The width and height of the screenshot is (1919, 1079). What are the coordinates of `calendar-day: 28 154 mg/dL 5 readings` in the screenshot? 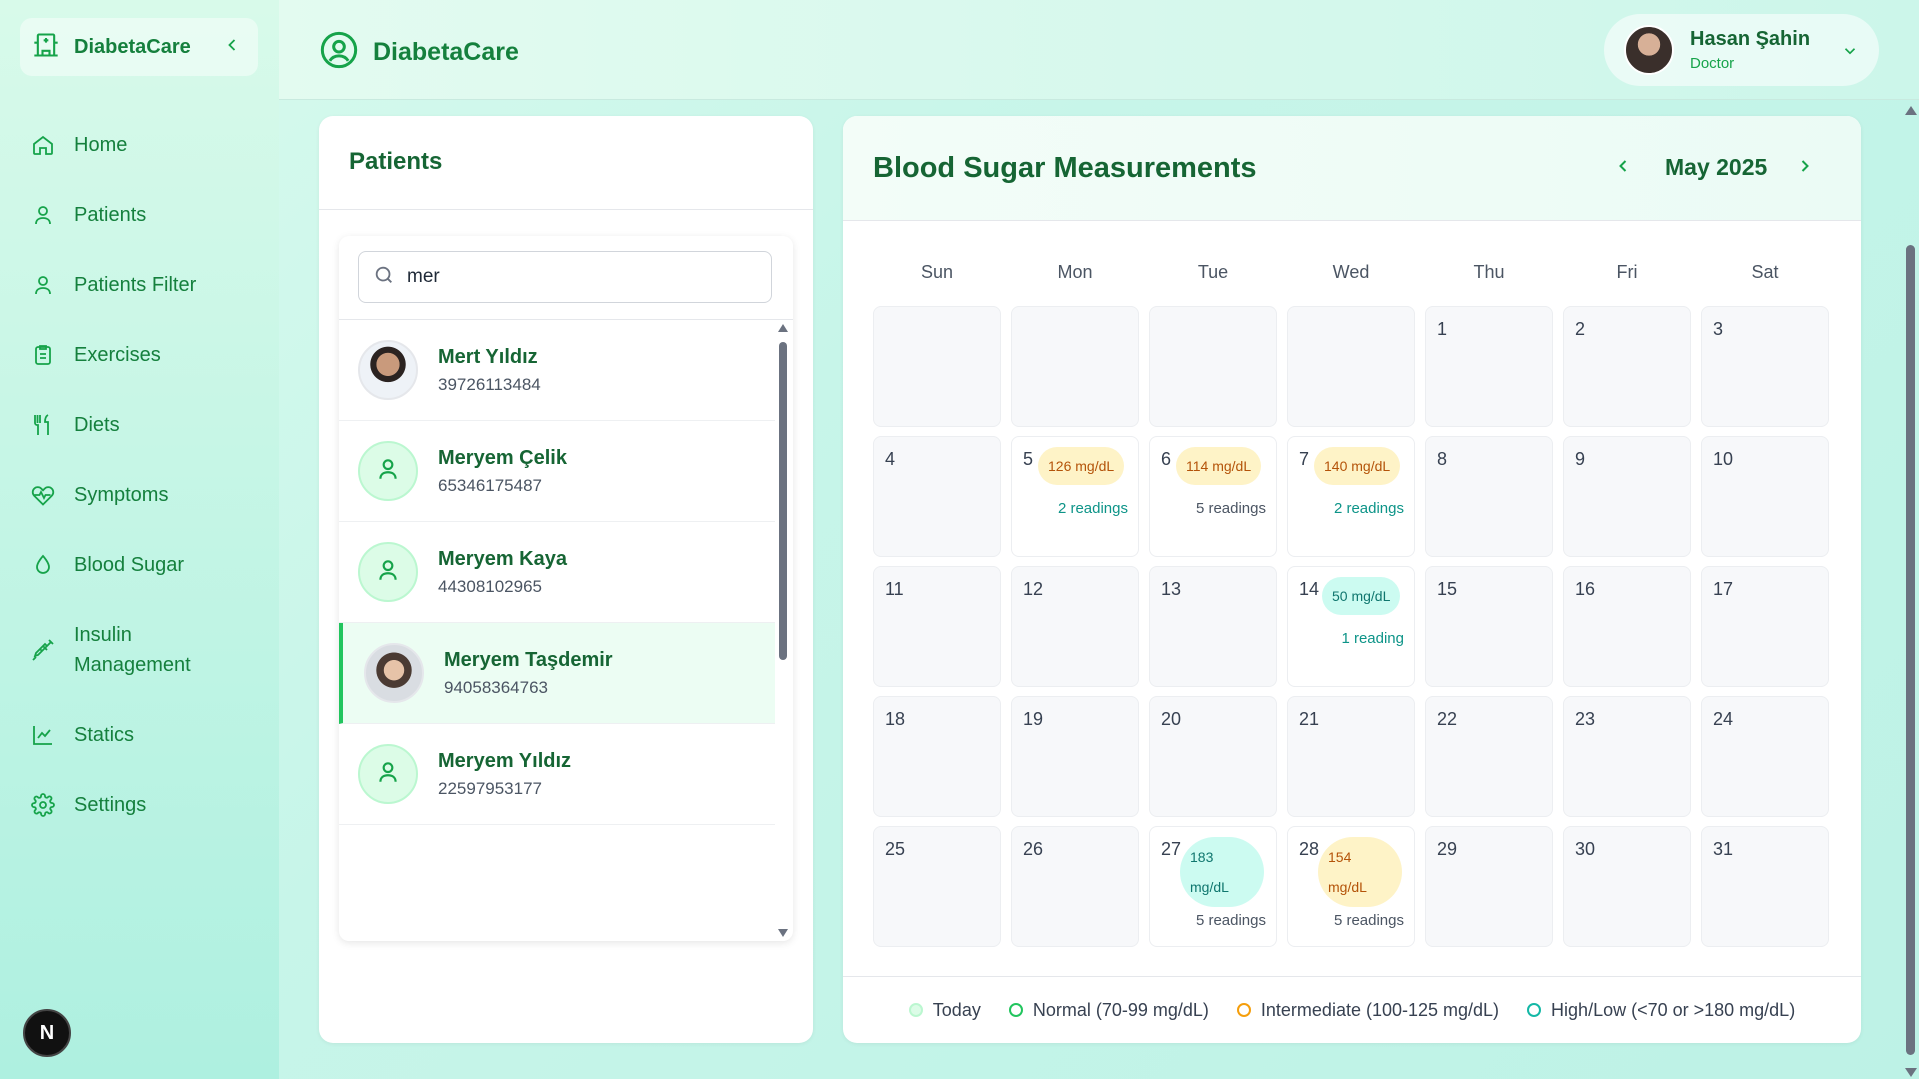 It's located at (1351, 886).